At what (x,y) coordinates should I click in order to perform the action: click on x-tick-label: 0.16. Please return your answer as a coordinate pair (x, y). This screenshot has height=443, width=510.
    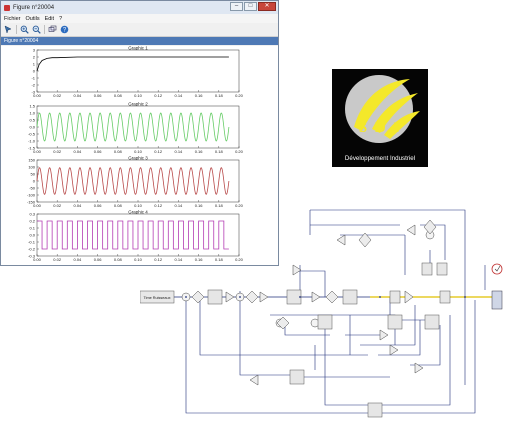
    Looking at the image, I should click on (199, 151).